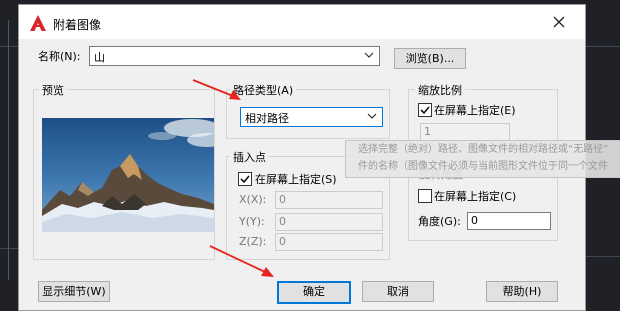 This screenshot has height=311, width=620. What do you see at coordinates (483, 149) in the screenshot?
I see `tooltip-line-1: 选择完整（绝对）路径、图像文件的相对路径或“无路径”` at bounding box center [483, 149].